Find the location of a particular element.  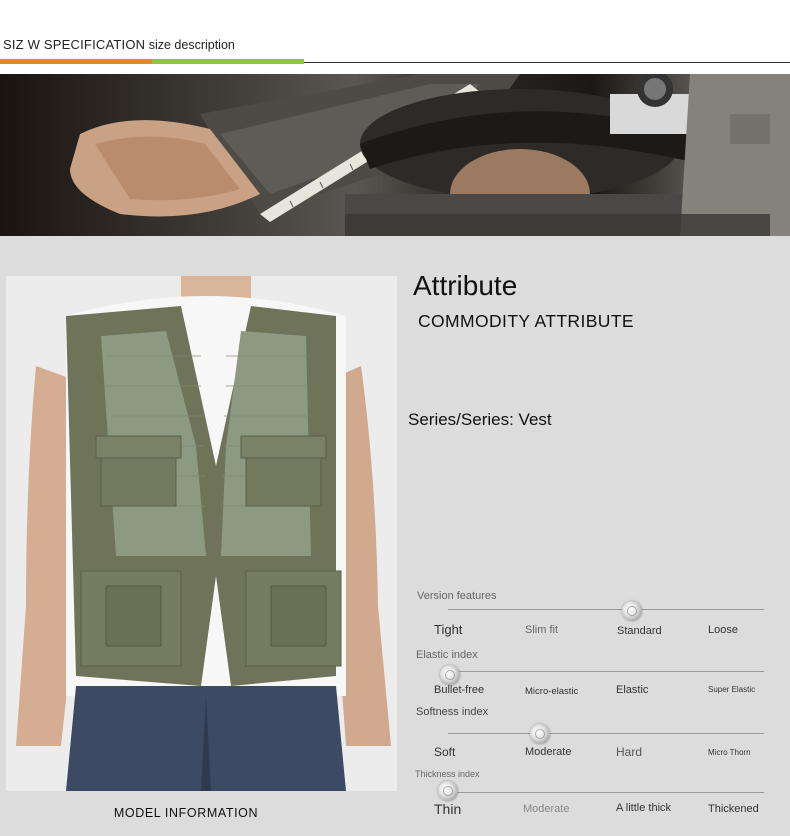

option-micro-thorn: Micro Thorn is located at coordinates (729, 752).